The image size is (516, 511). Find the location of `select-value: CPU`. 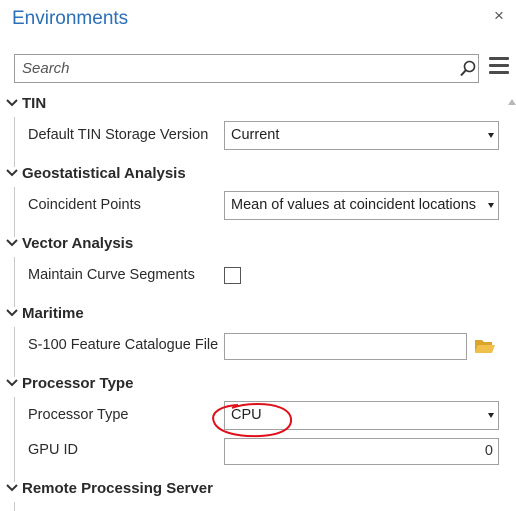

select-value: CPU is located at coordinates (246, 415).